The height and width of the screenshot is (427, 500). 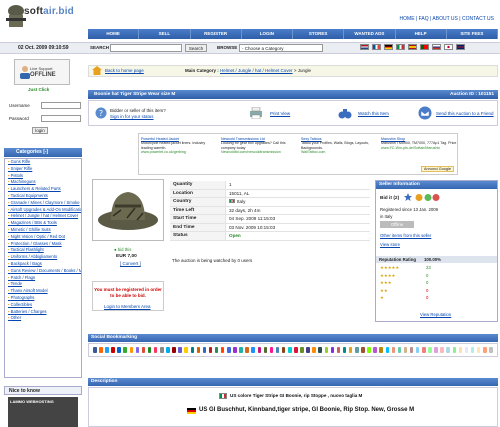 What do you see at coordinates (44, 284) in the screenshot?
I see `category-link: ▪ Tende` at bounding box center [44, 284].